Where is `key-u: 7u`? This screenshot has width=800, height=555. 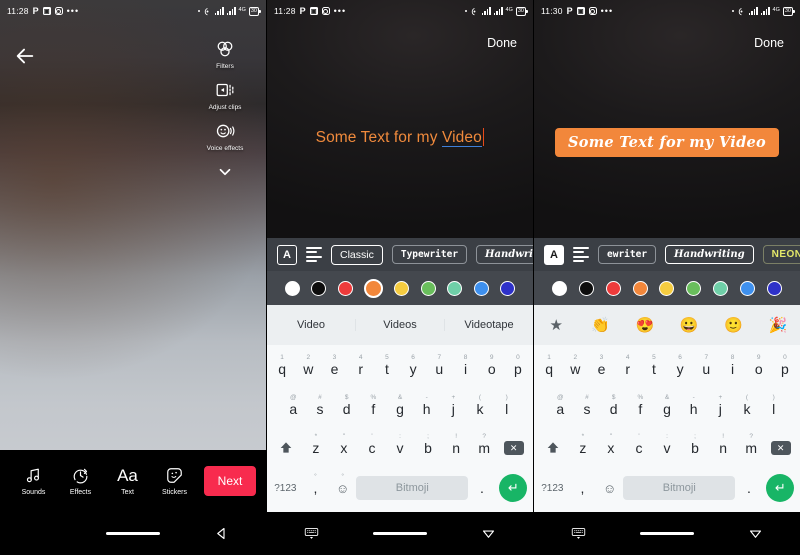 key-u: 7u is located at coordinates (706, 369).